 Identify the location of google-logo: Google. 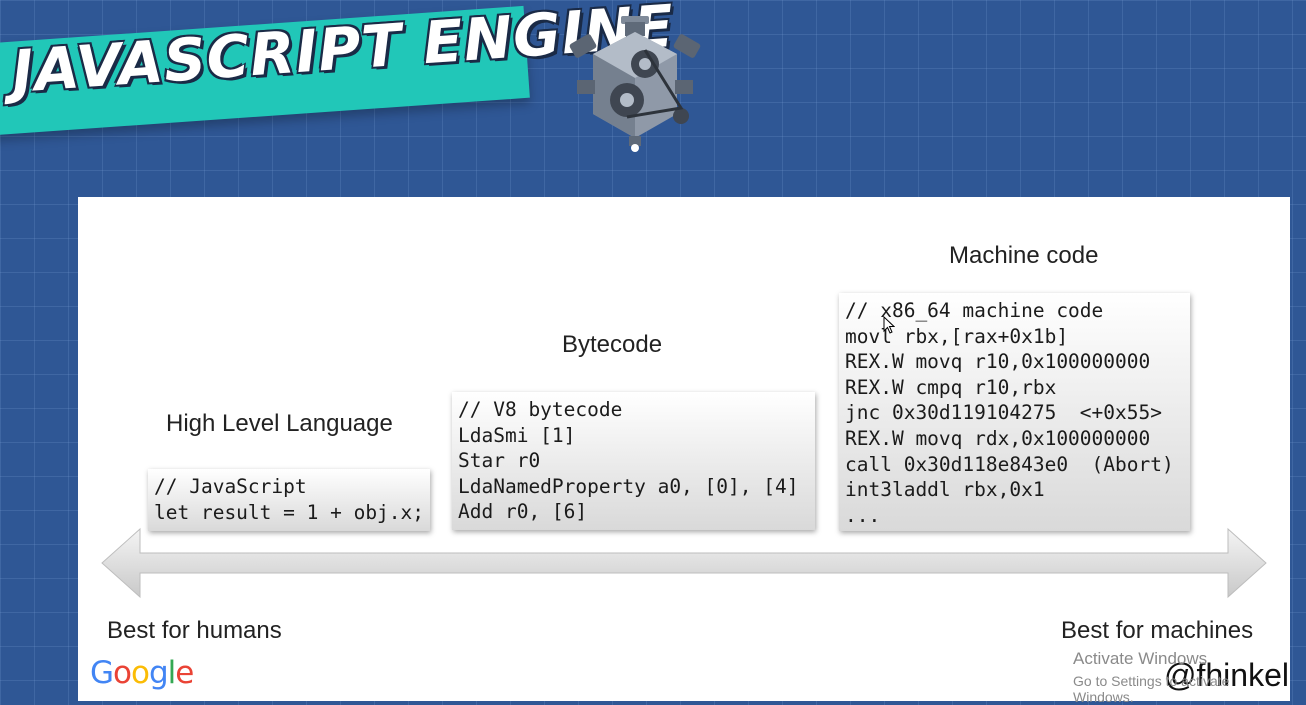
(142, 673).